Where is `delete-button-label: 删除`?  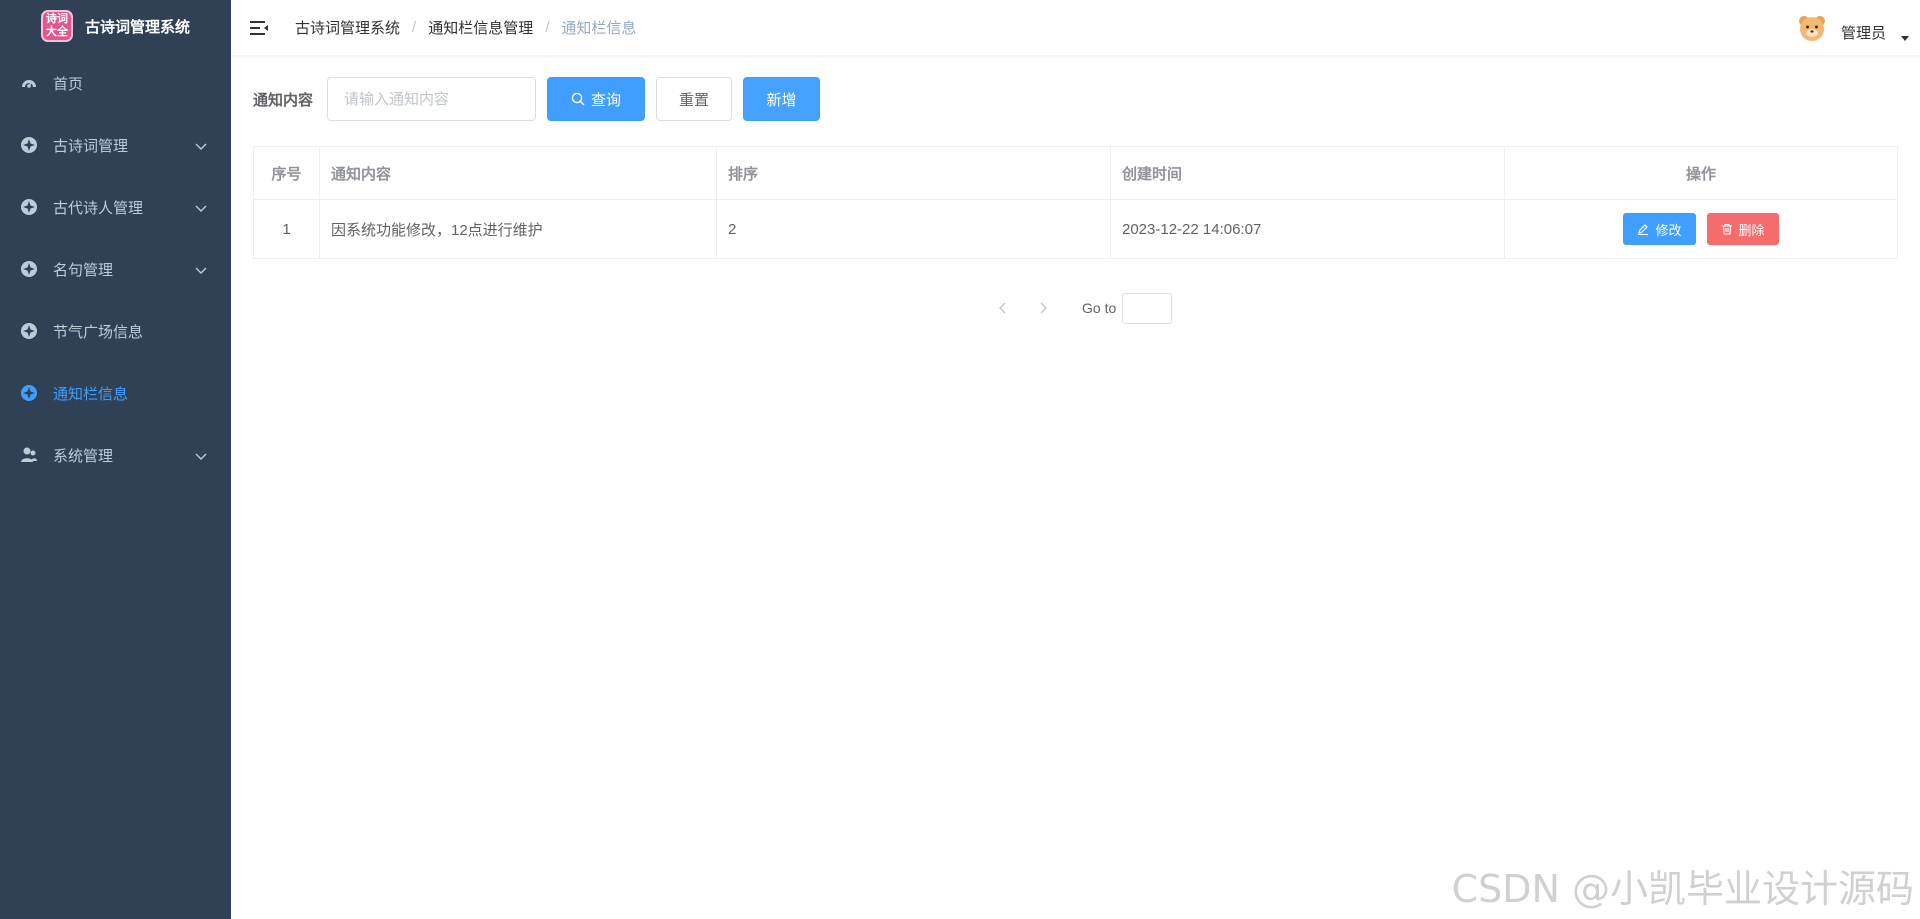
delete-button-label: 删除 is located at coordinates (1751, 230).